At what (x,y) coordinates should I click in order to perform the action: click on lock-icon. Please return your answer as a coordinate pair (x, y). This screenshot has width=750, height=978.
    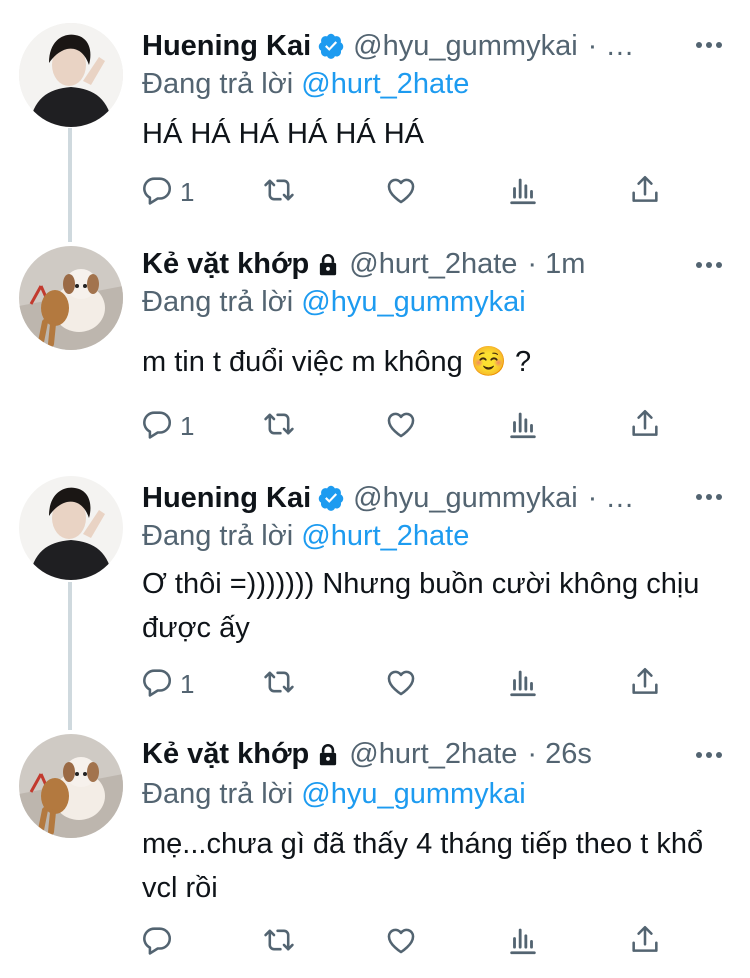
    Looking at the image, I should click on (328, 759).